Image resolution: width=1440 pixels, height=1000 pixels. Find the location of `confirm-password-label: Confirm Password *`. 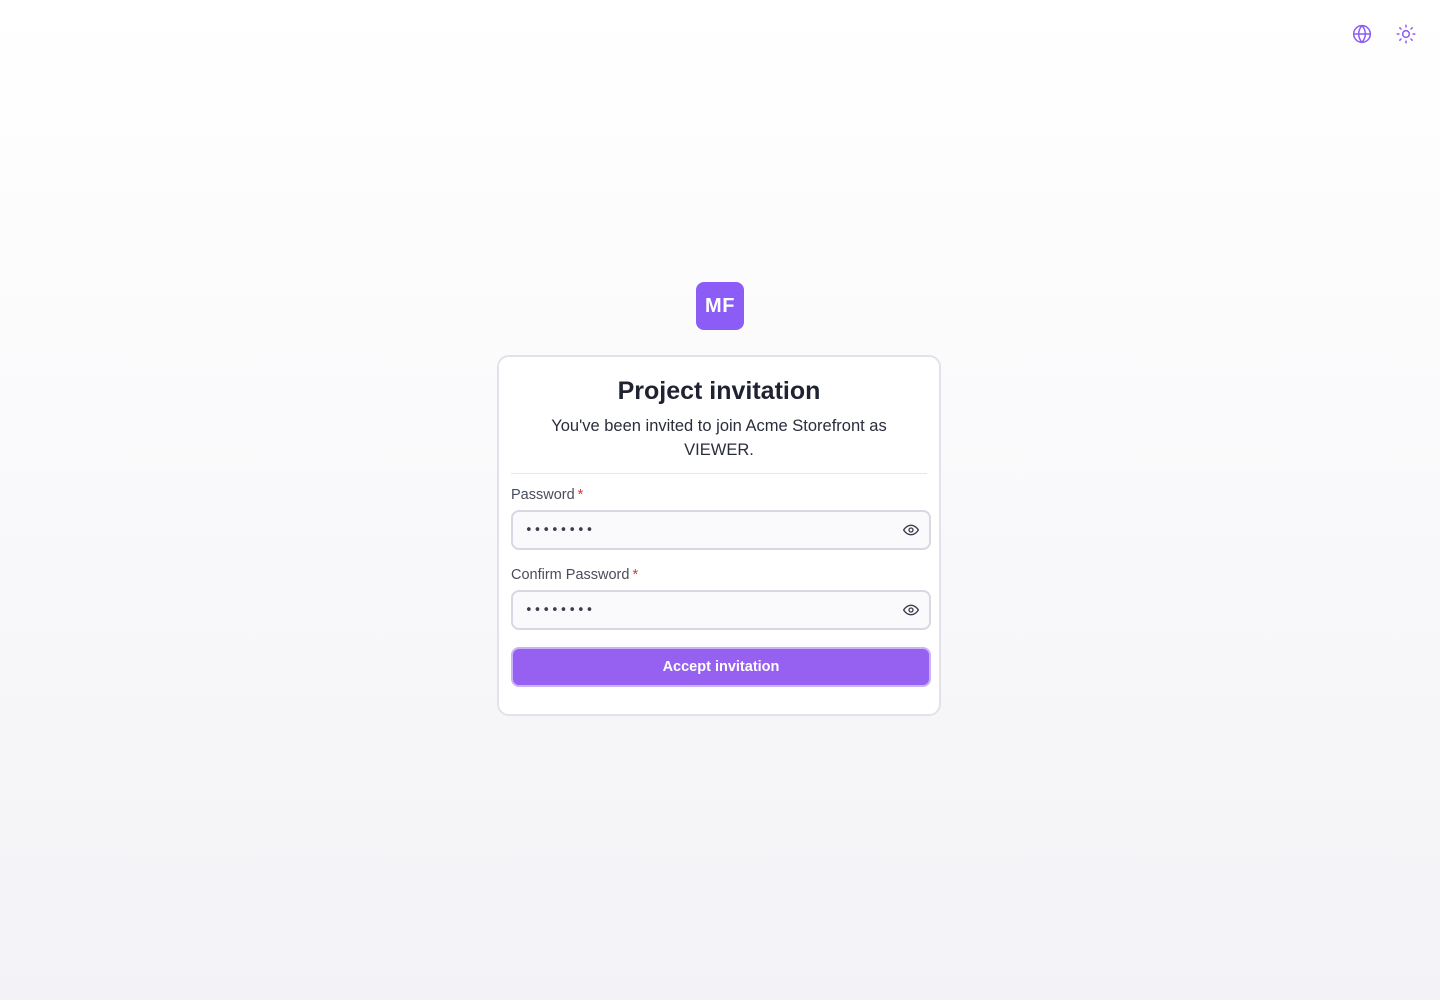

confirm-password-label: Confirm Password * is located at coordinates (574, 575).